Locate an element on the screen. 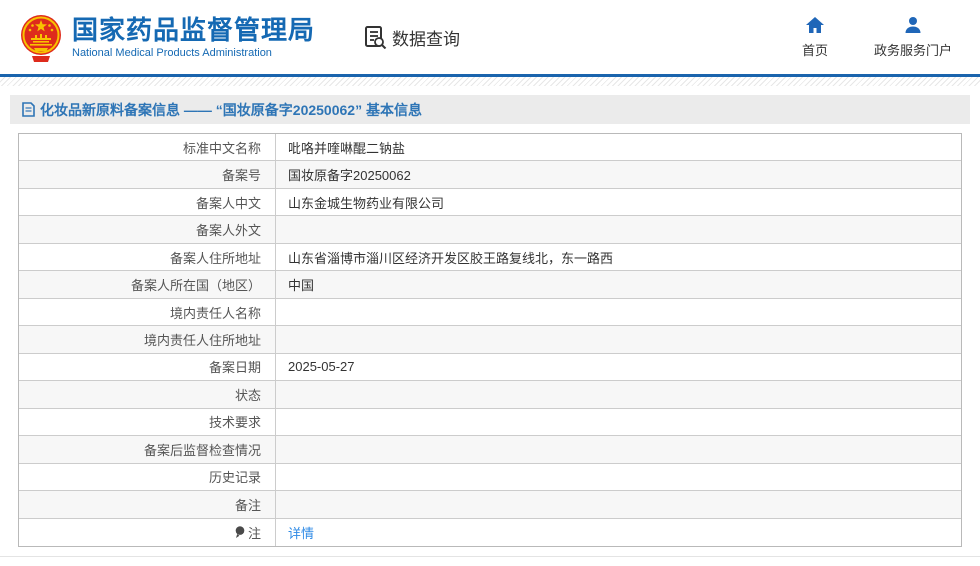  field-value-cell: 山东金城生物药业有限公司 is located at coordinates (618, 202).